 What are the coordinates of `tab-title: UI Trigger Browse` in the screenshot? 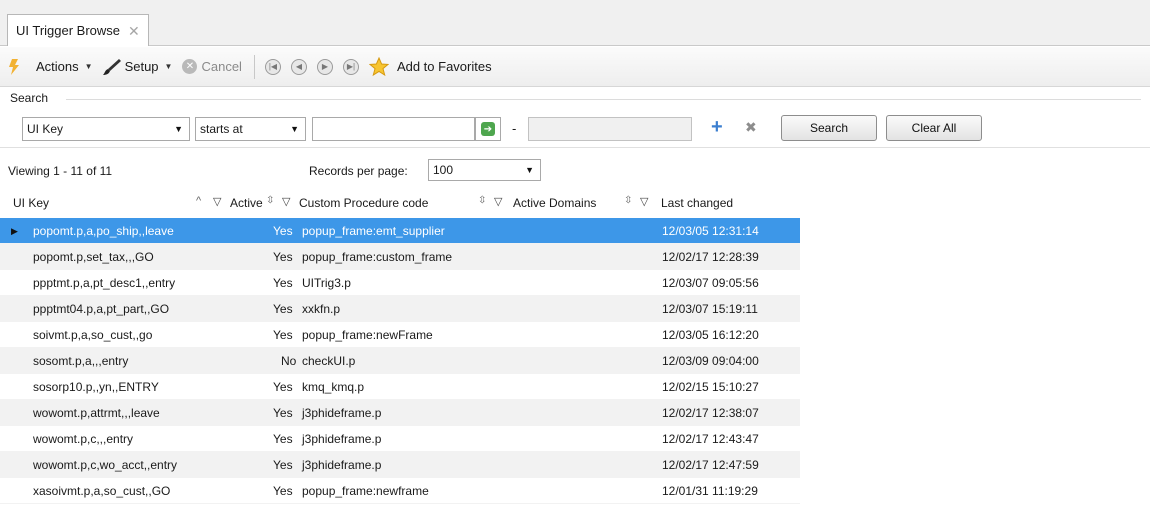 It's located at (68, 30).